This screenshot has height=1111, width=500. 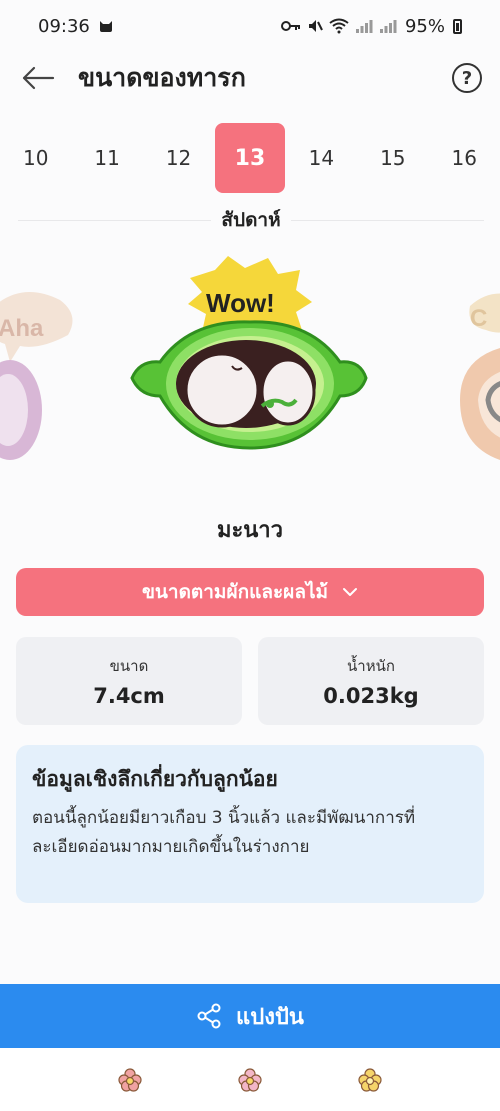 I want to click on status-time: 09:36, so click(x=64, y=26).